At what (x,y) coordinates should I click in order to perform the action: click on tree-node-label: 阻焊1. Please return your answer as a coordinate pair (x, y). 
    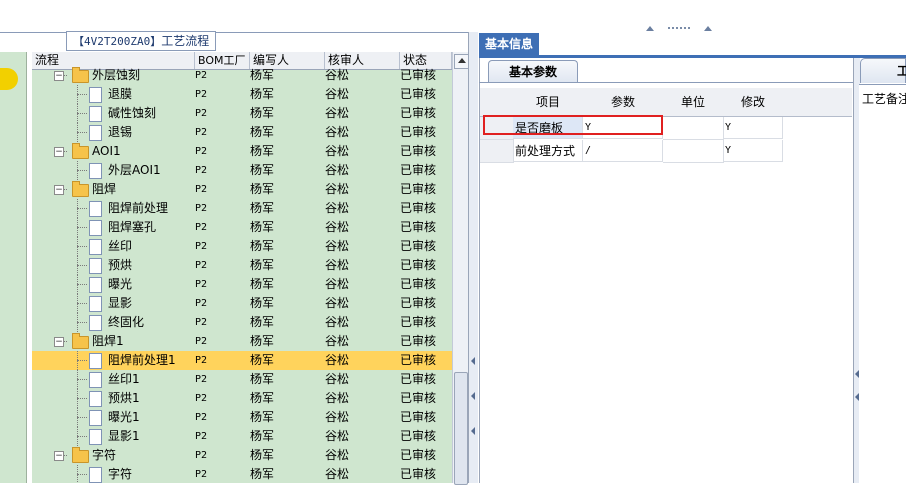
    Looking at the image, I should click on (108, 341).